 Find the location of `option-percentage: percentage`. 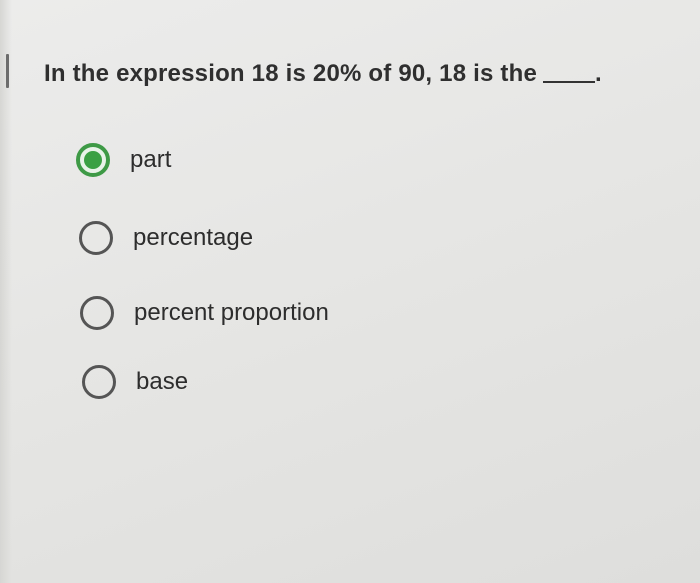

option-percentage: percentage is located at coordinates (166, 238).